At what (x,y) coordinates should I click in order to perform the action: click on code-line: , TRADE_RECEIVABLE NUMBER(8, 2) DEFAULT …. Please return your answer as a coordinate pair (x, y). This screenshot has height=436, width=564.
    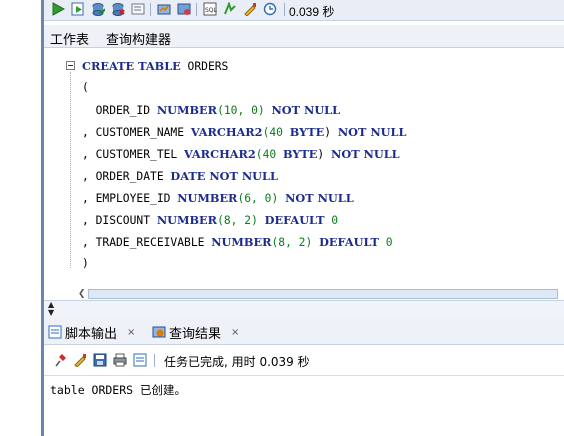
    Looking at the image, I should click on (237, 242).